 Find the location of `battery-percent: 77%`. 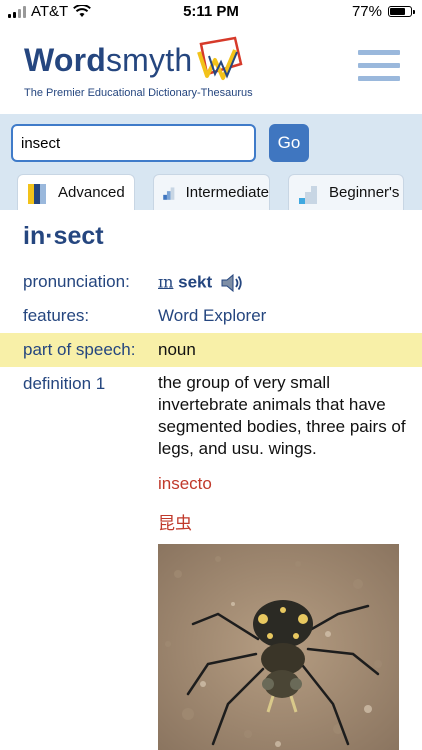

battery-percent: 77% is located at coordinates (366, 11).